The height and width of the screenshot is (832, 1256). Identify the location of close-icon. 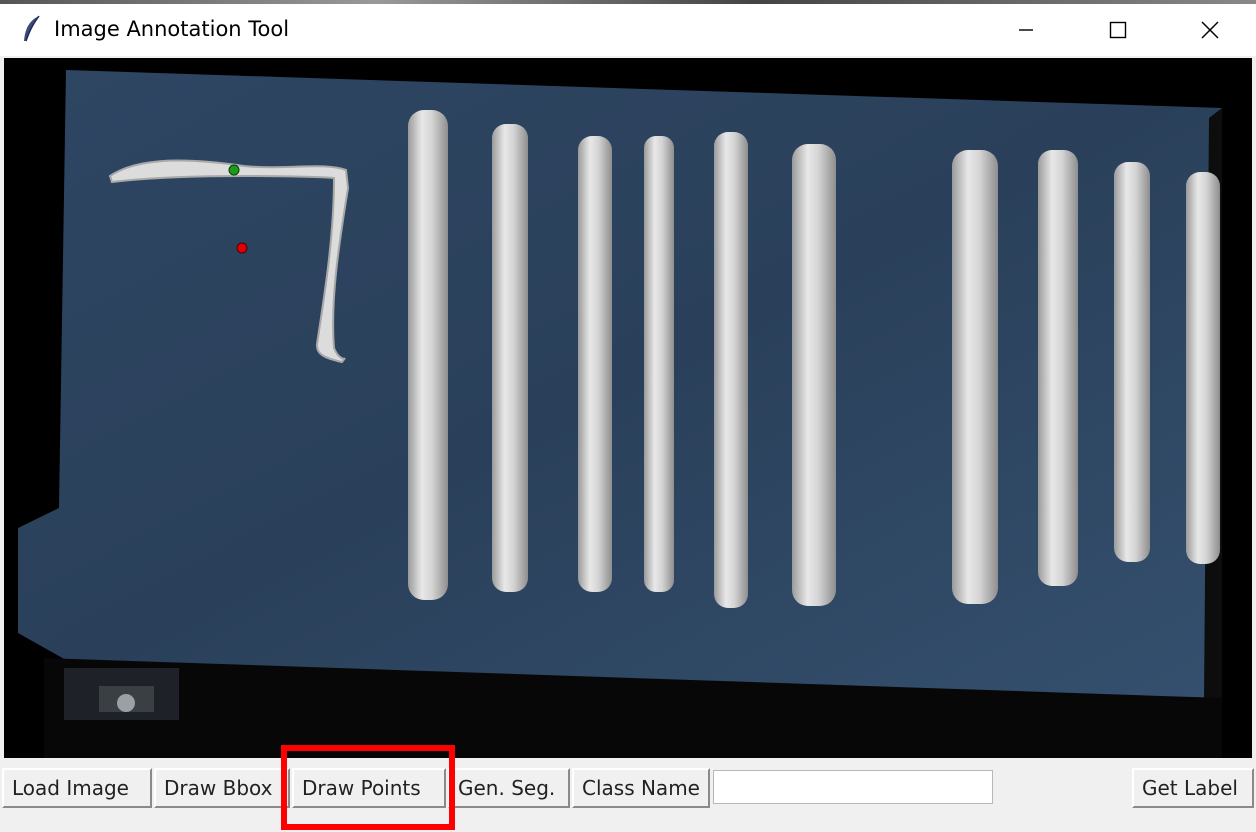
(1210, 30).